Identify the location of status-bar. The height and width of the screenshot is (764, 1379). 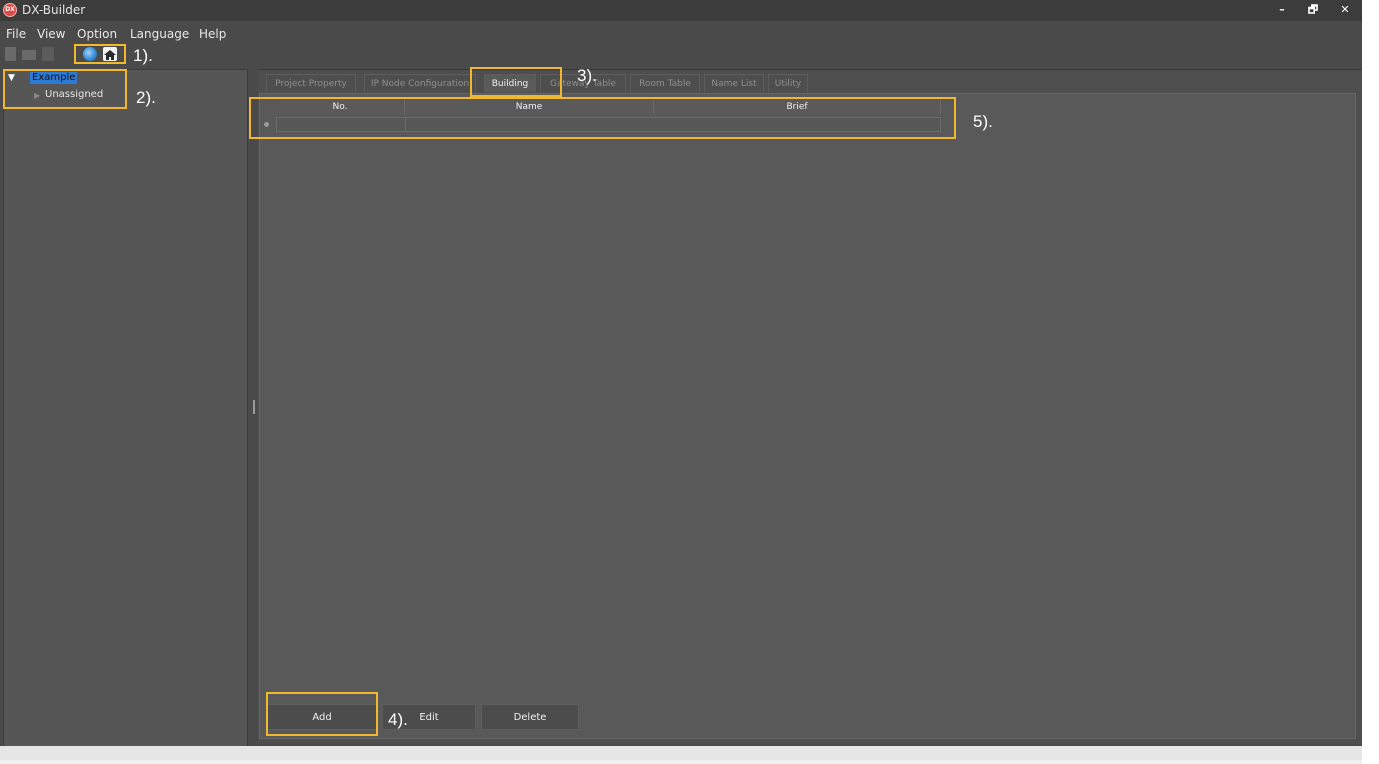
(681, 755).